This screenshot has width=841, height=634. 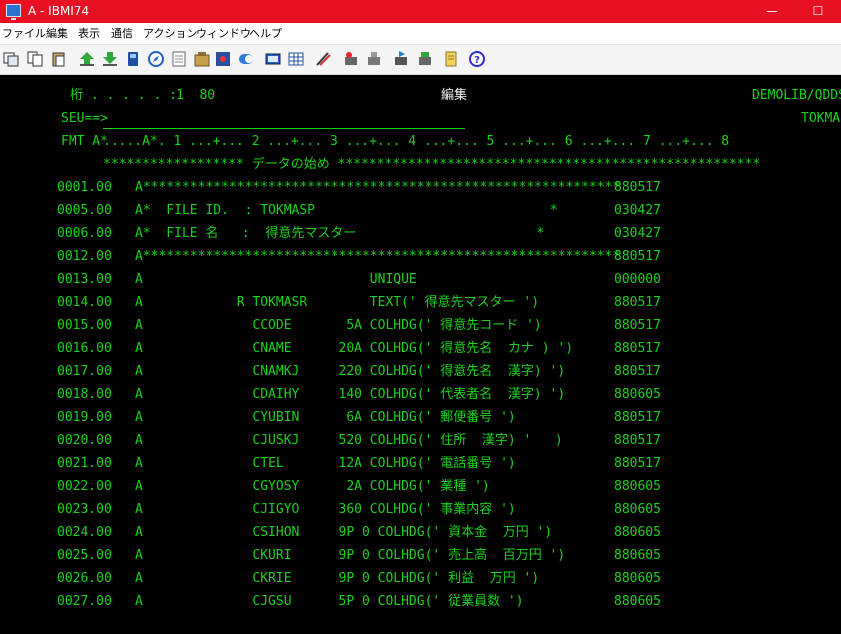 I want to click on seu-prompt: SEU==>, so click(x=84, y=118).